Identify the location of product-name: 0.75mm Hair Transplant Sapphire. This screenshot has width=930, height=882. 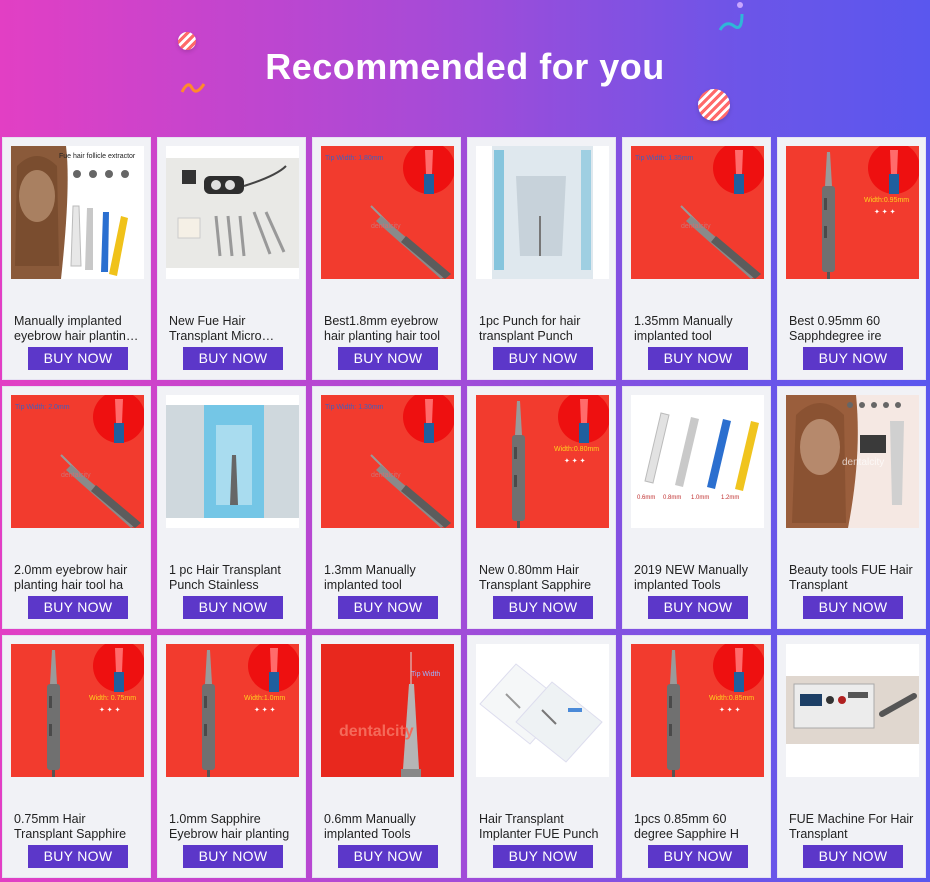
(78, 827).